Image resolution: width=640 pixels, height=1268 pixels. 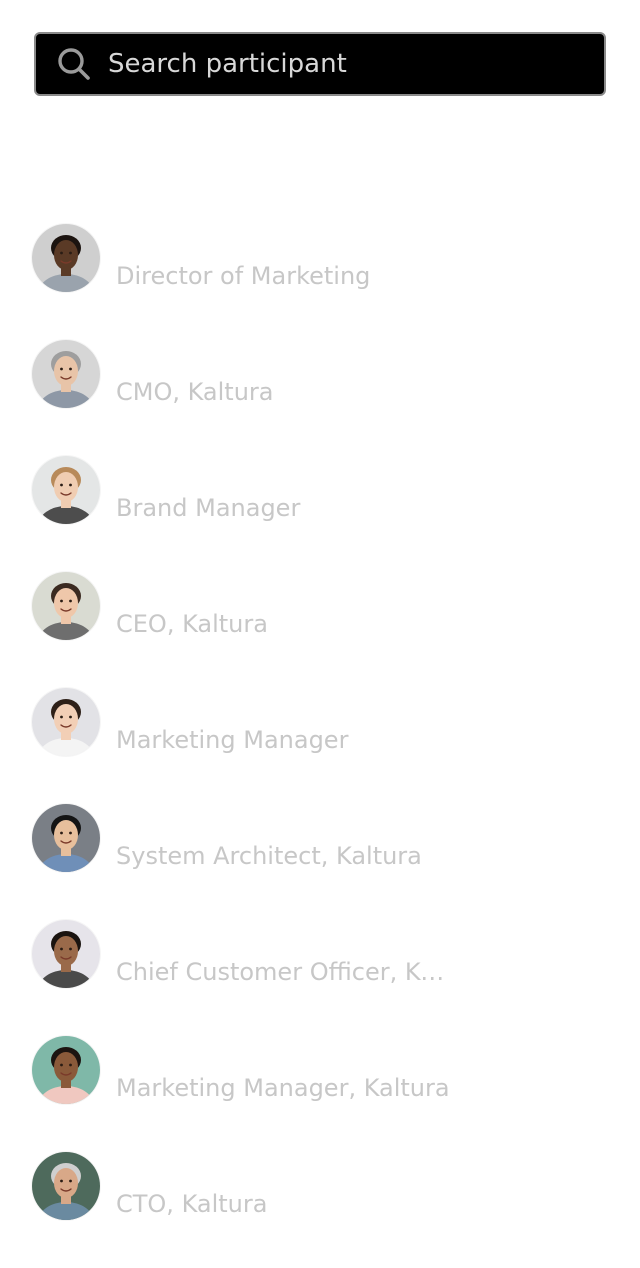 What do you see at coordinates (243, 276) in the screenshot?
I see `participant-title: Director of Marketing` at bounding box center [243, 276].